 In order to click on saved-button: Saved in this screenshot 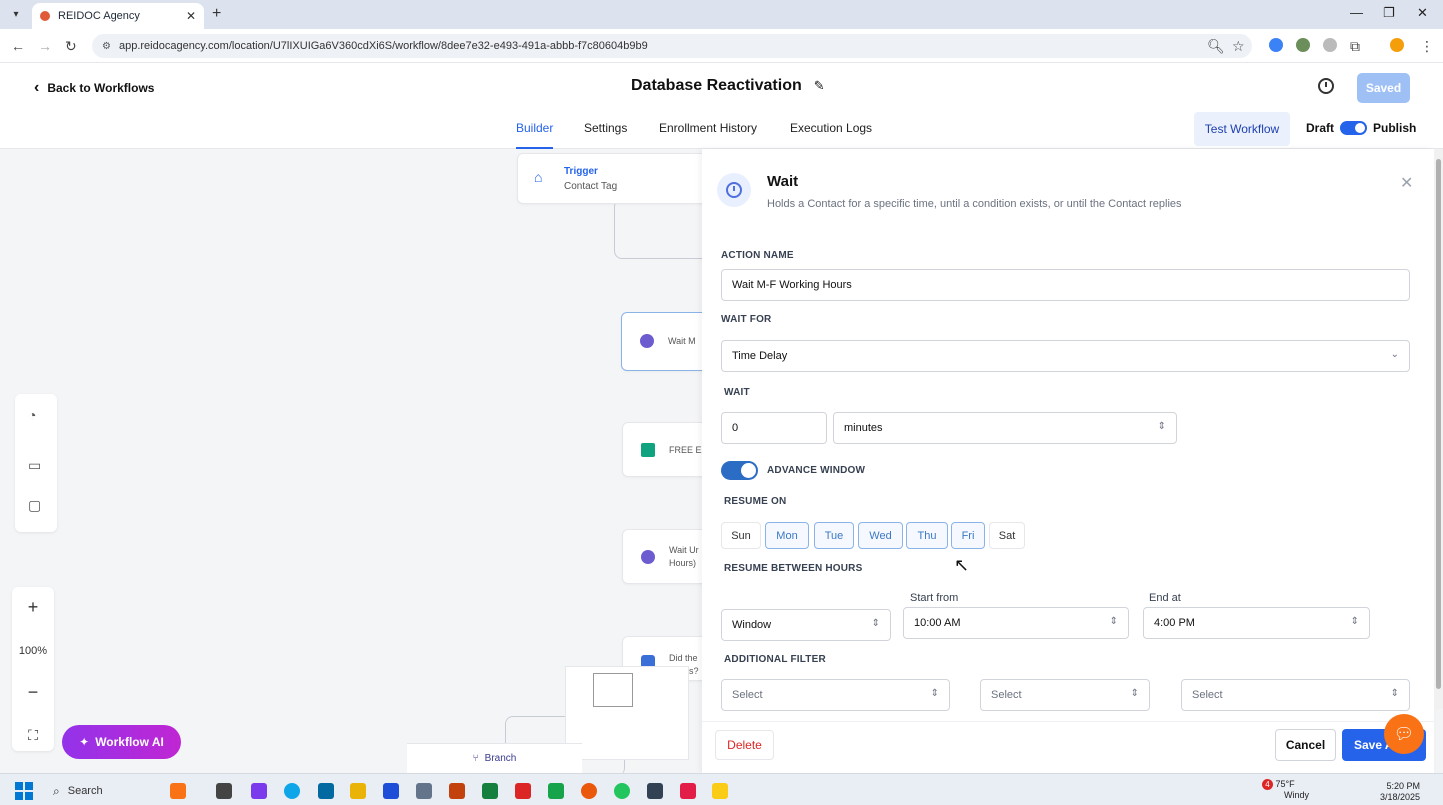, I will do `click(1383, 88)`.